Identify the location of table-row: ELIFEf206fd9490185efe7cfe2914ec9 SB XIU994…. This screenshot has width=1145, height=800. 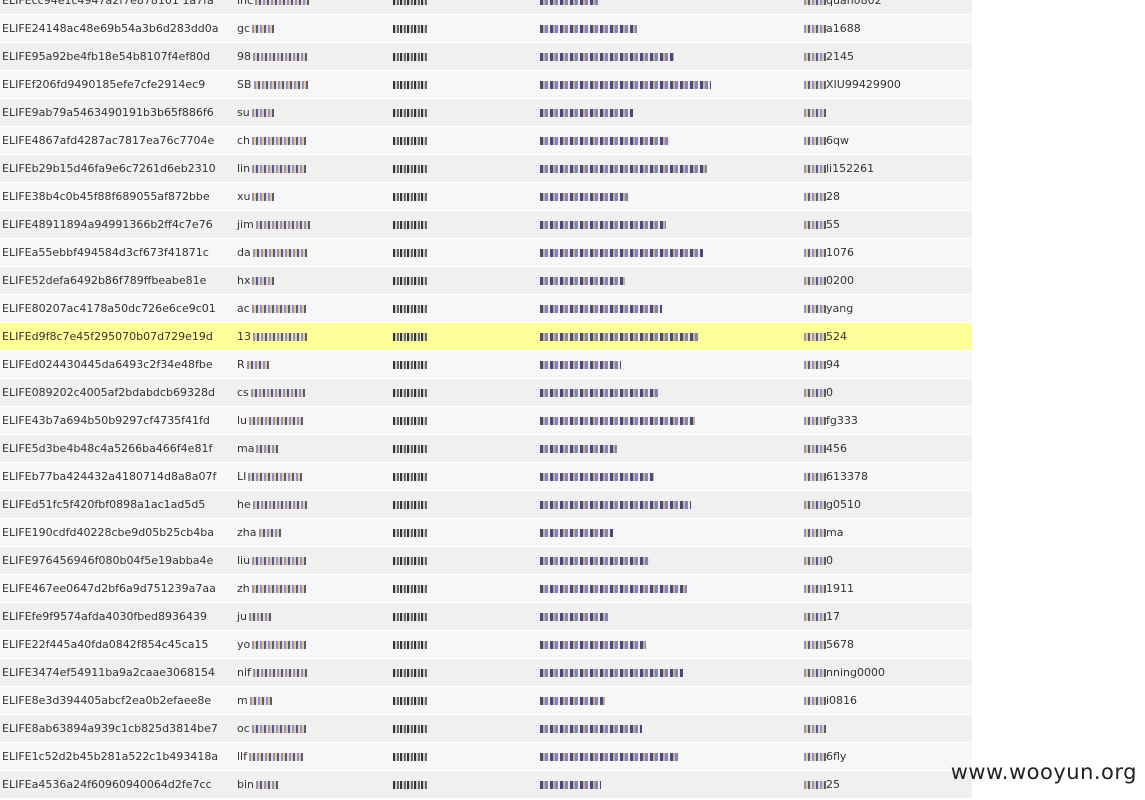
(486, 84).